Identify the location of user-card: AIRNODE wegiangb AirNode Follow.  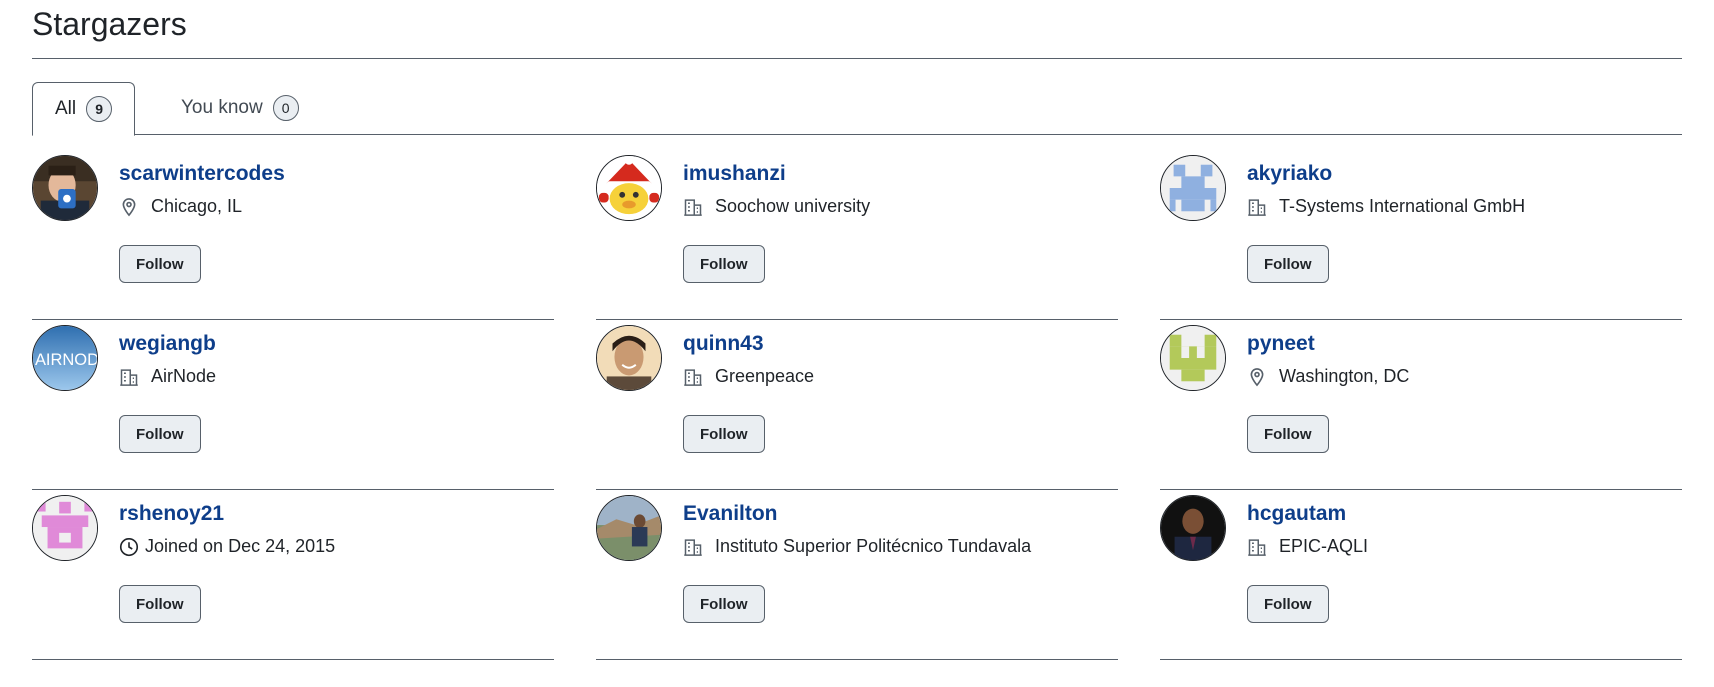
(293, 405).